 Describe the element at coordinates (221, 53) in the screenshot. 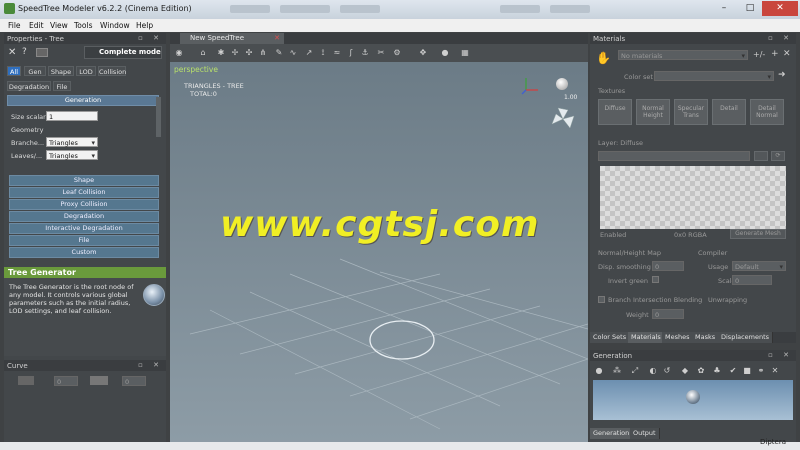

I see `leaf-icon: ✱` at that location.